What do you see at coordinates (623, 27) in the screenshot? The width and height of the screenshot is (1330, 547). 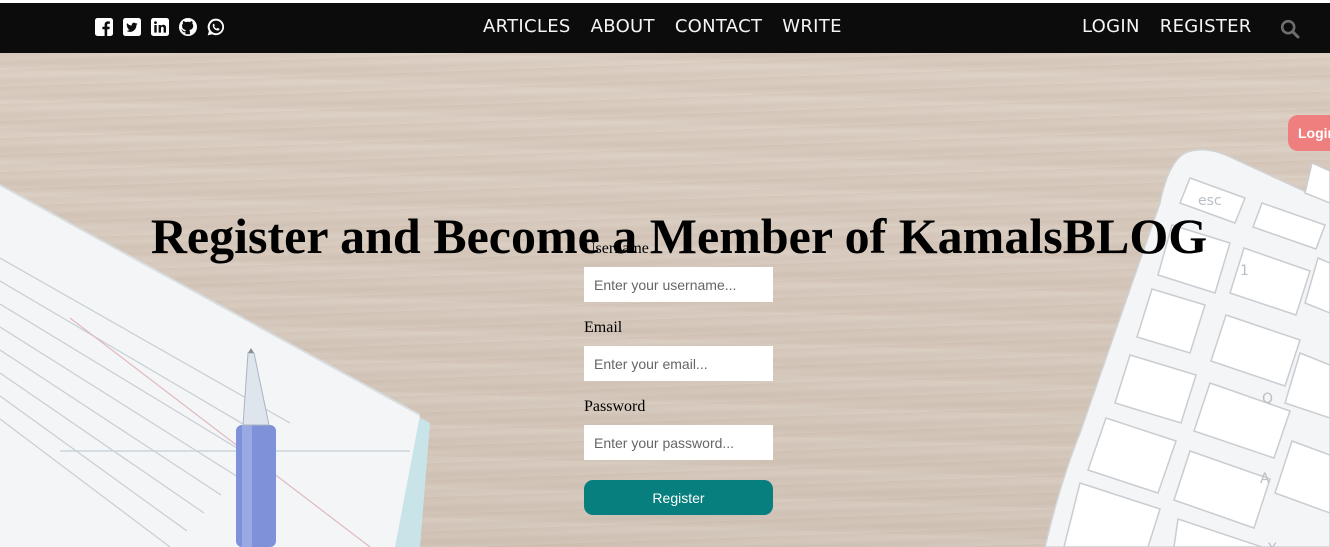 I see `nav-about: ABOUT` at bounding box center [623, 27].